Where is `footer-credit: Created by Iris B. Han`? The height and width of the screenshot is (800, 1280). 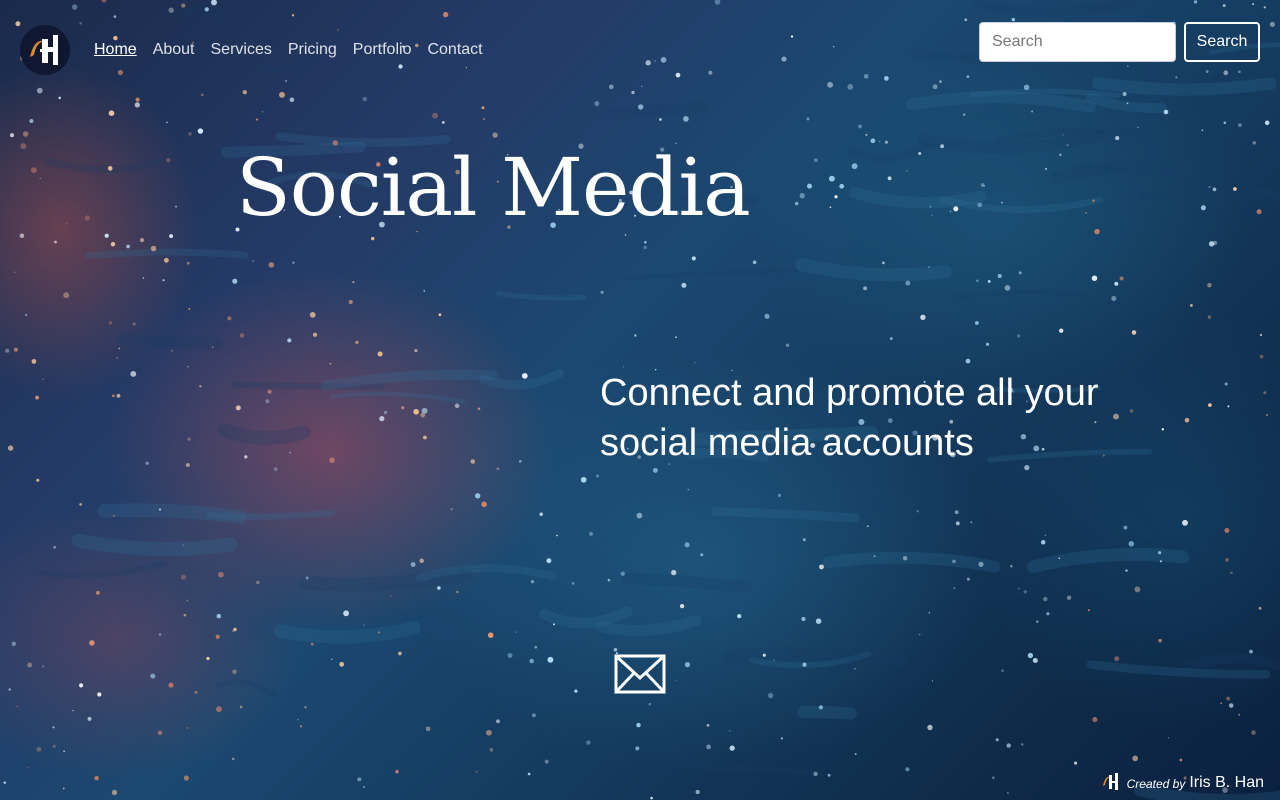 footer-credit: Created by Iris B. Han is located at coordinates (1182, 781).